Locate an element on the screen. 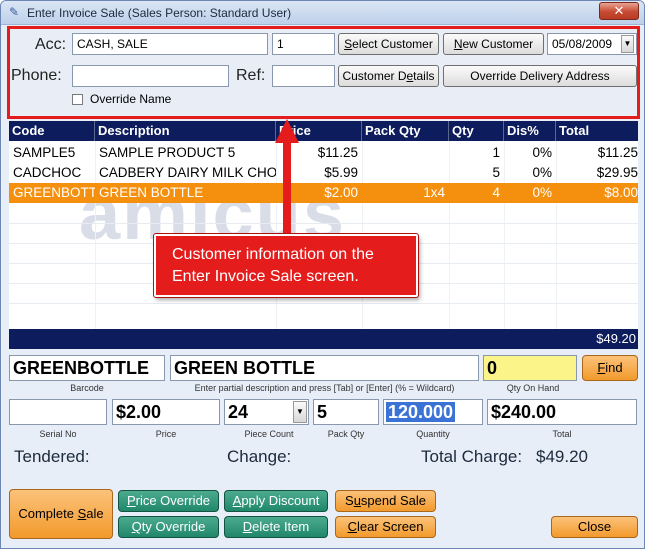  cell-total: $11.25 is located at coordinates (617, 152).